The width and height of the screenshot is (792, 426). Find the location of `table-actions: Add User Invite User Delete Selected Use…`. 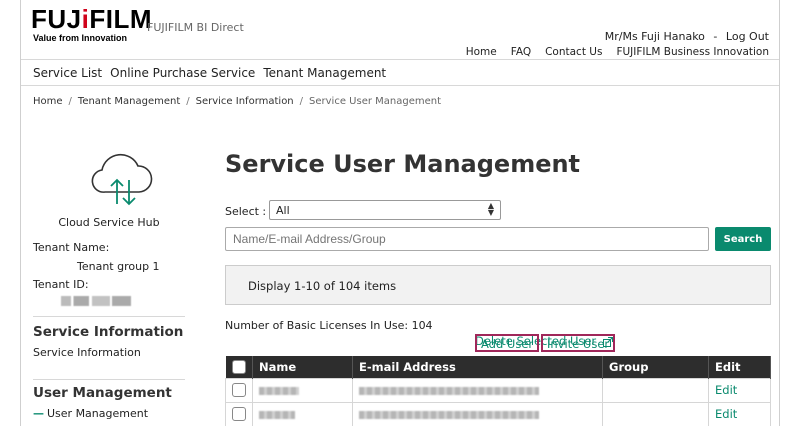

table-actions: Add User Invite User Delete Selected Use… is located at coordinates (545, 343).